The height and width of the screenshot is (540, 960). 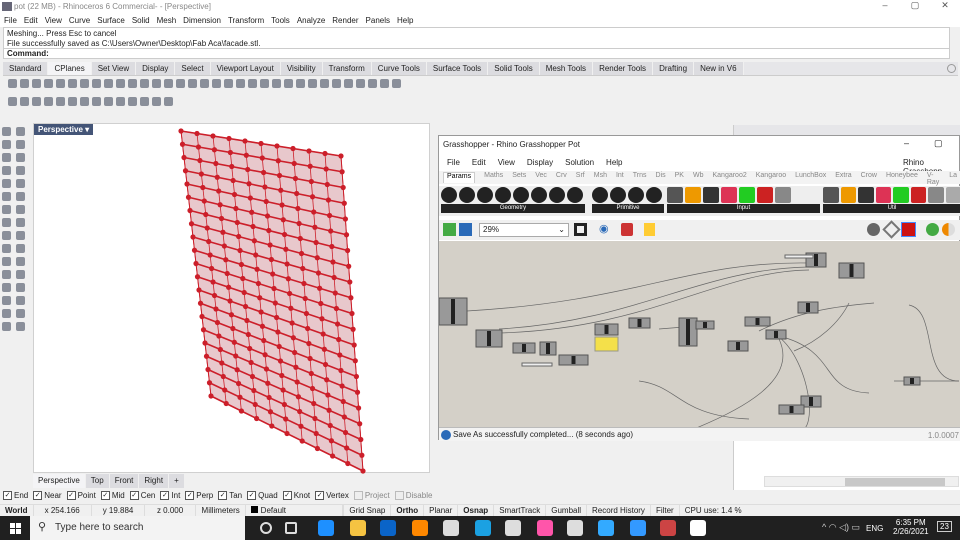 I want to click on notifications-button: 23, so click(x=944, y=526).